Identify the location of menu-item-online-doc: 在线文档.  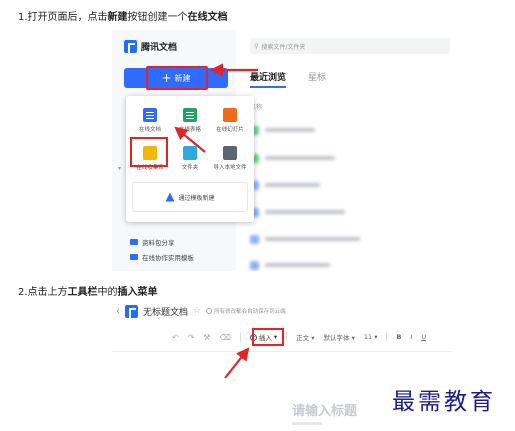
(150, 120).